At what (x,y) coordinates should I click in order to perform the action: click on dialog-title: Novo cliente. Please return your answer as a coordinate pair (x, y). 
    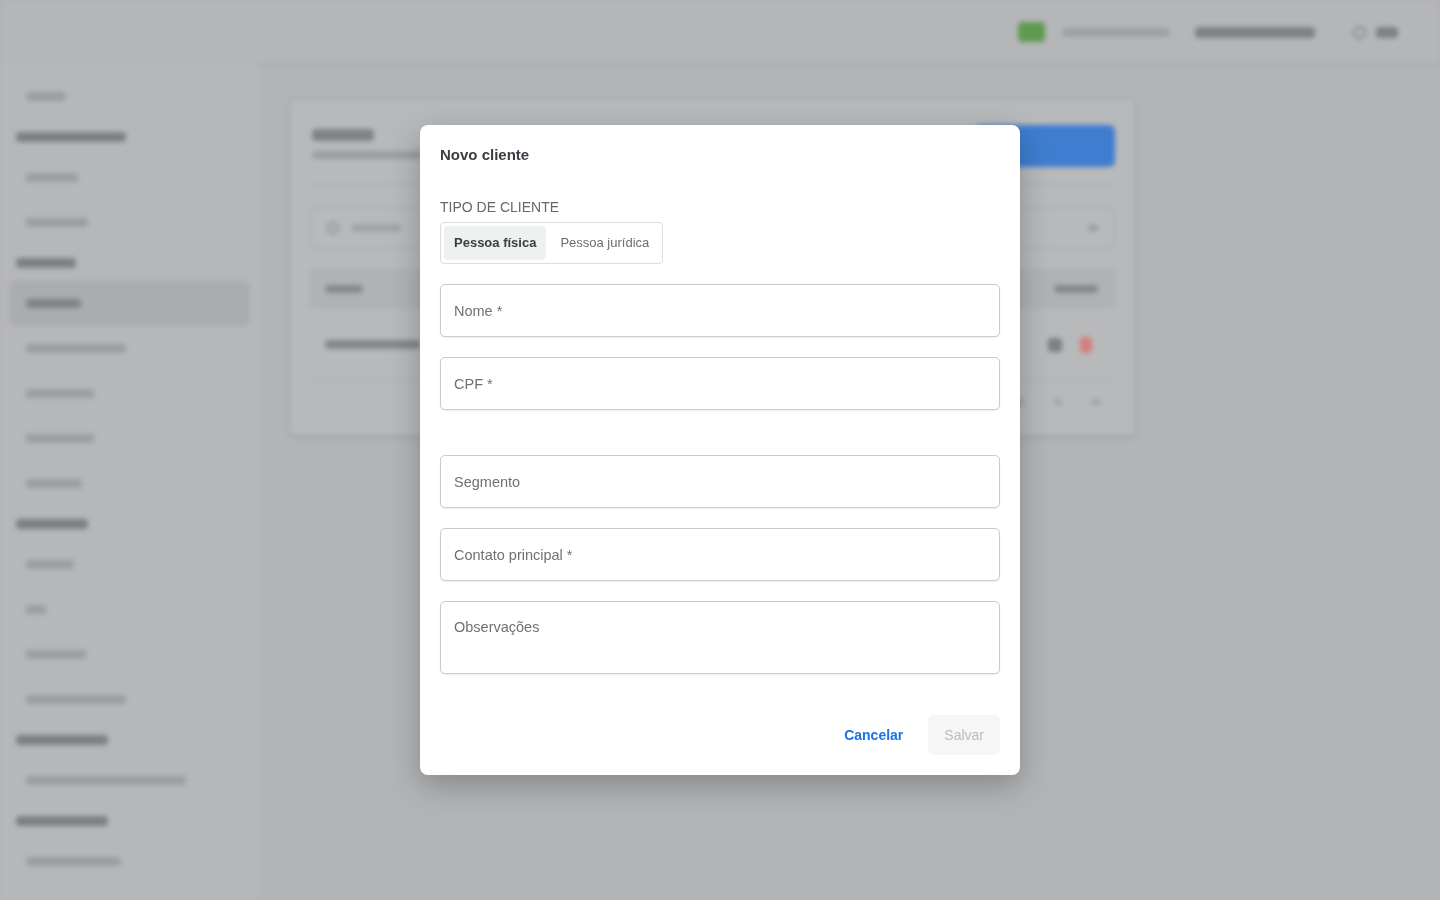
    Looking at the image, I should click on (485, 155).